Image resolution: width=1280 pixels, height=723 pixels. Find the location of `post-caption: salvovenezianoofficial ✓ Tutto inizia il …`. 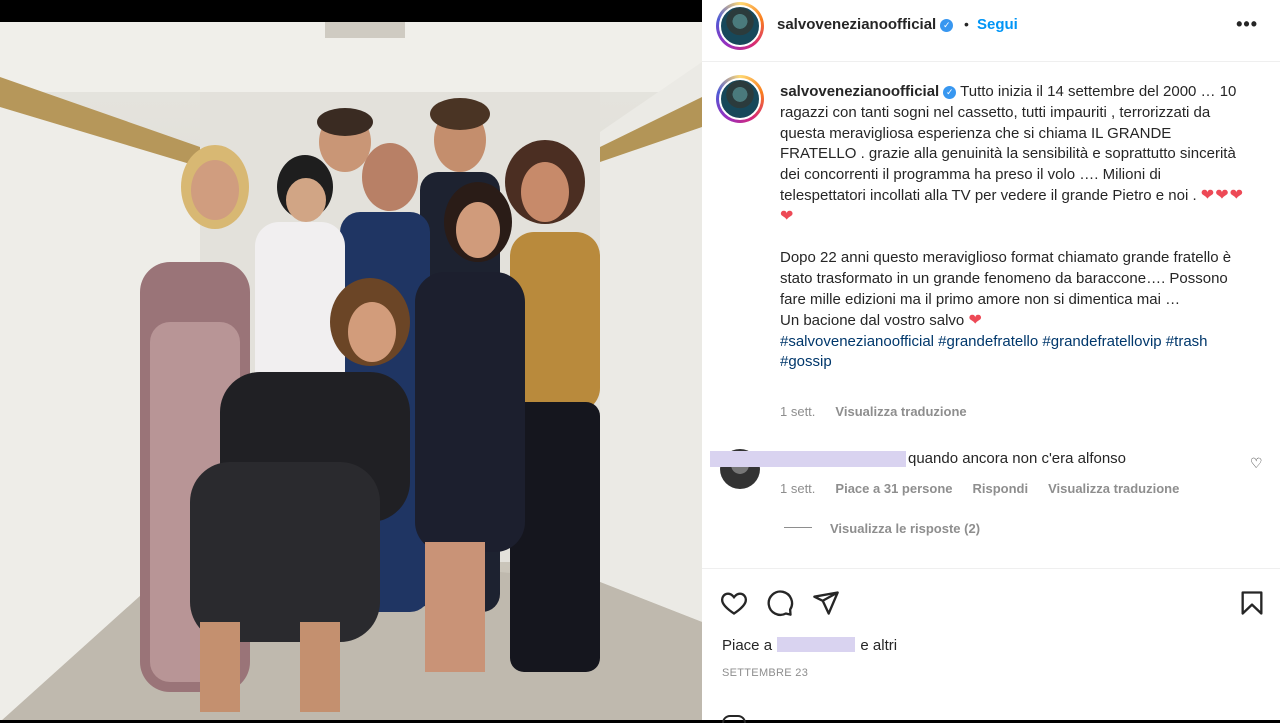

post-caption: salvovenezianoofficial ✓ Tutto inizia il … is located at coordinates (1015, 227).